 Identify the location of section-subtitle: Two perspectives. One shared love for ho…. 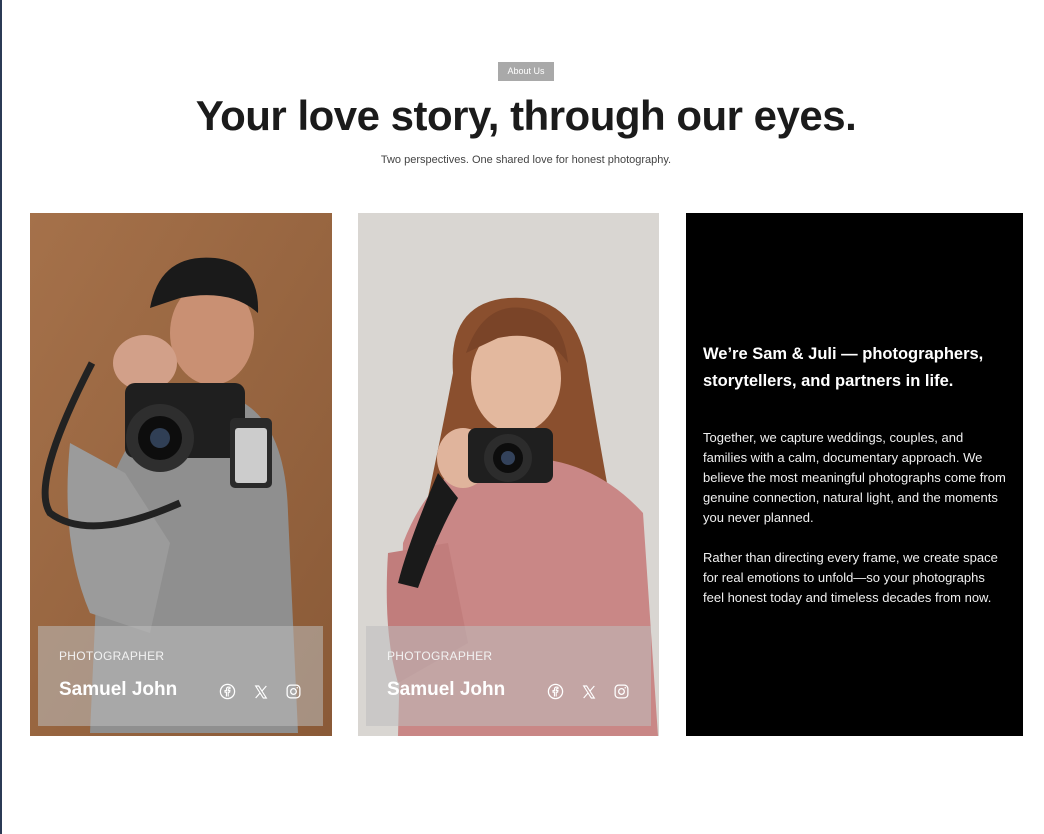
(526, 160).